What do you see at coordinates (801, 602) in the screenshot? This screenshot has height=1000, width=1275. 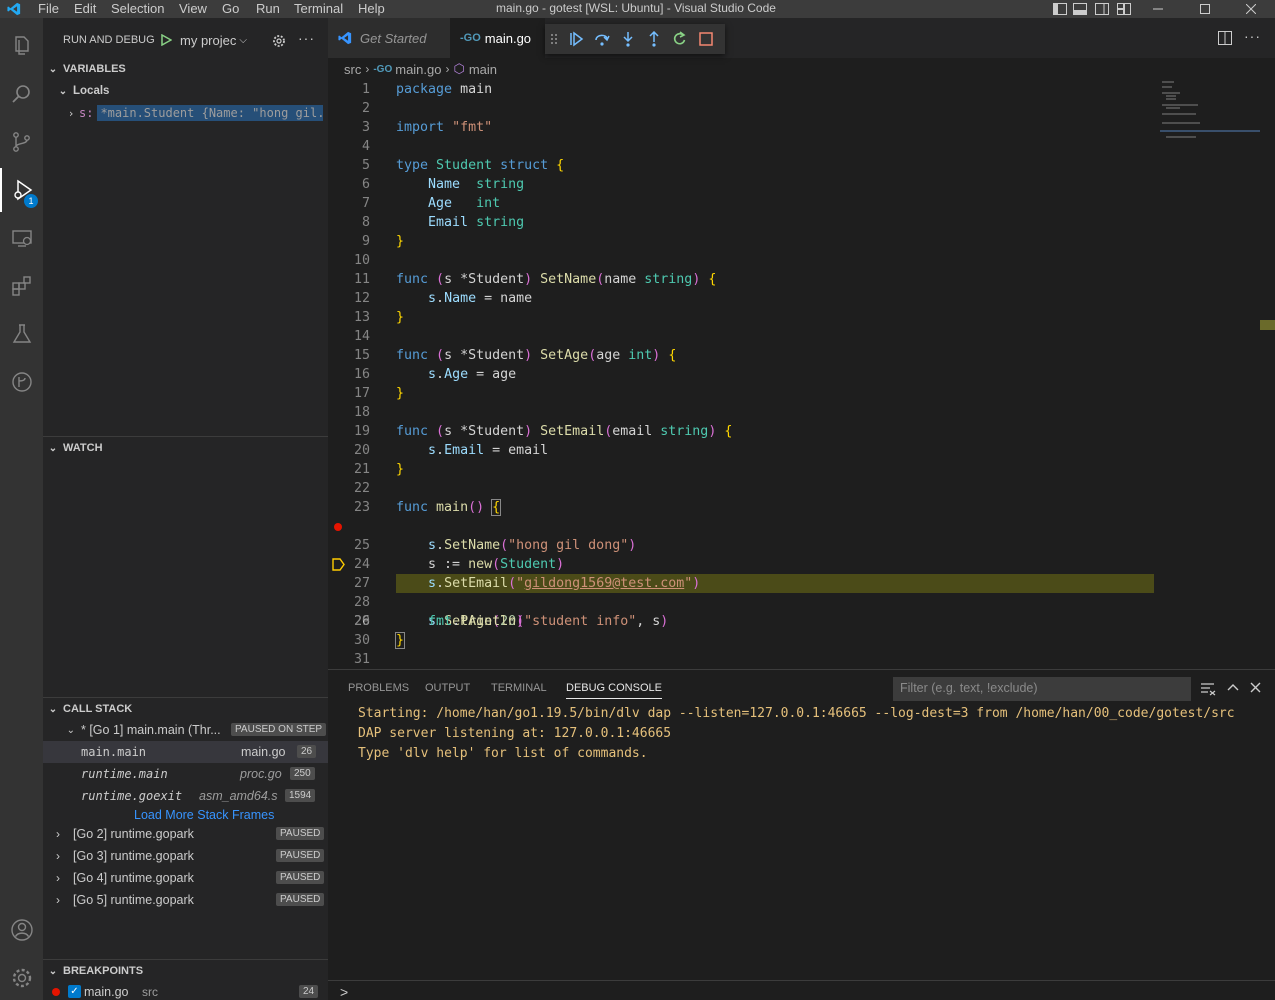 I see `code-line: 28` at bounding box center [801, 602].